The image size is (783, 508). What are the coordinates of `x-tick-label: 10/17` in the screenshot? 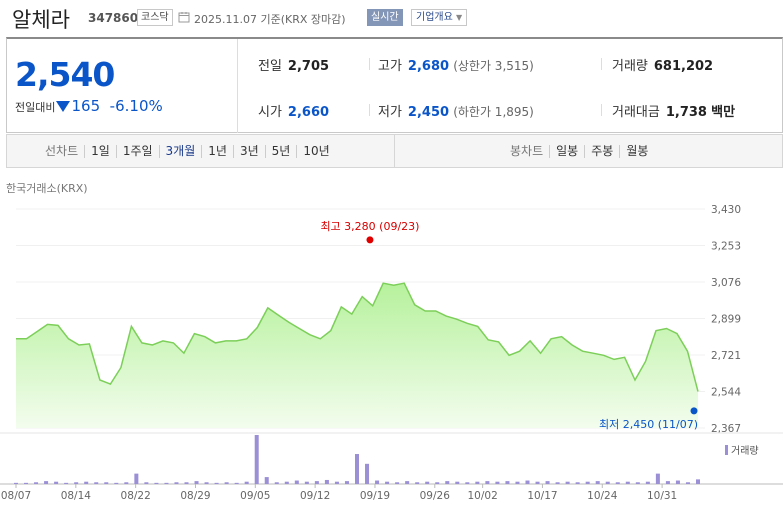 It's located at (542, 496).